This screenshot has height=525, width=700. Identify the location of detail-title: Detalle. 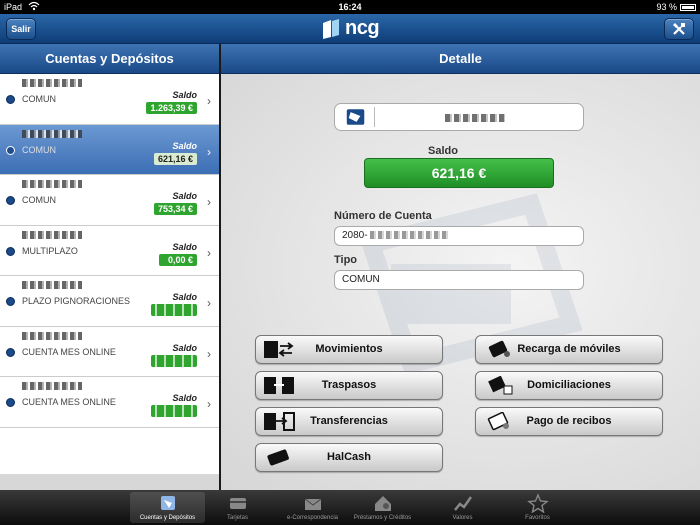
(460, 59).